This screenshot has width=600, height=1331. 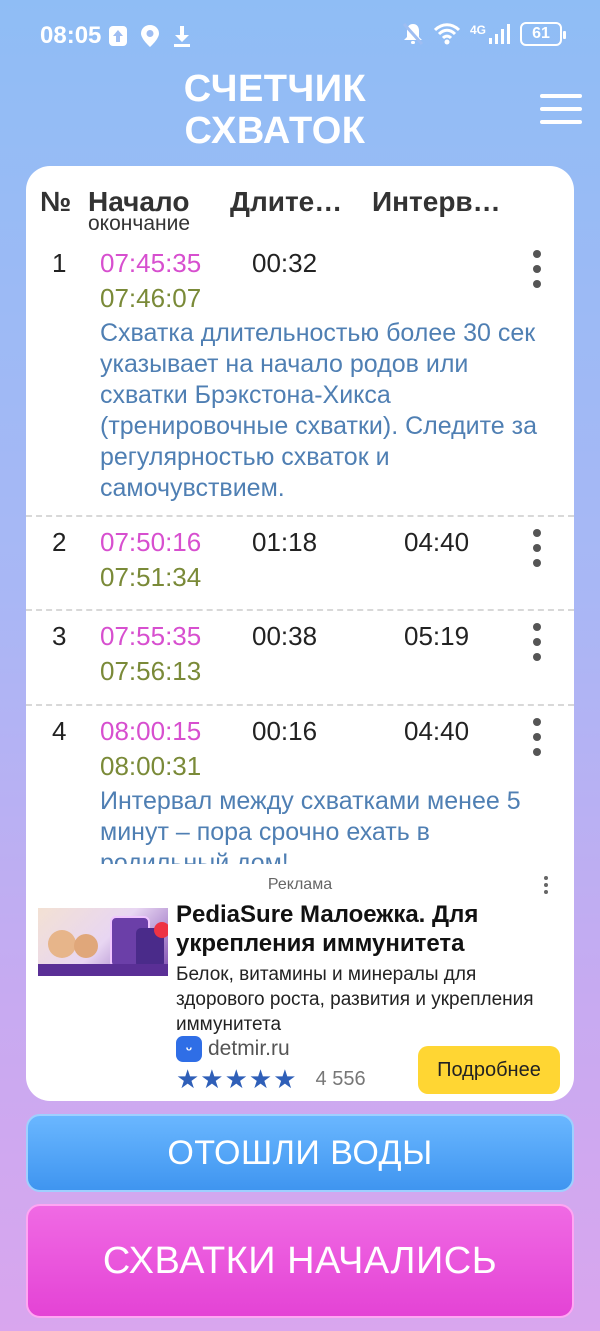 What do you see at coordinates (340, 1078) in the screenshot?
I see `ad-review-count: 4 556` at bounding box center [340, 1078].